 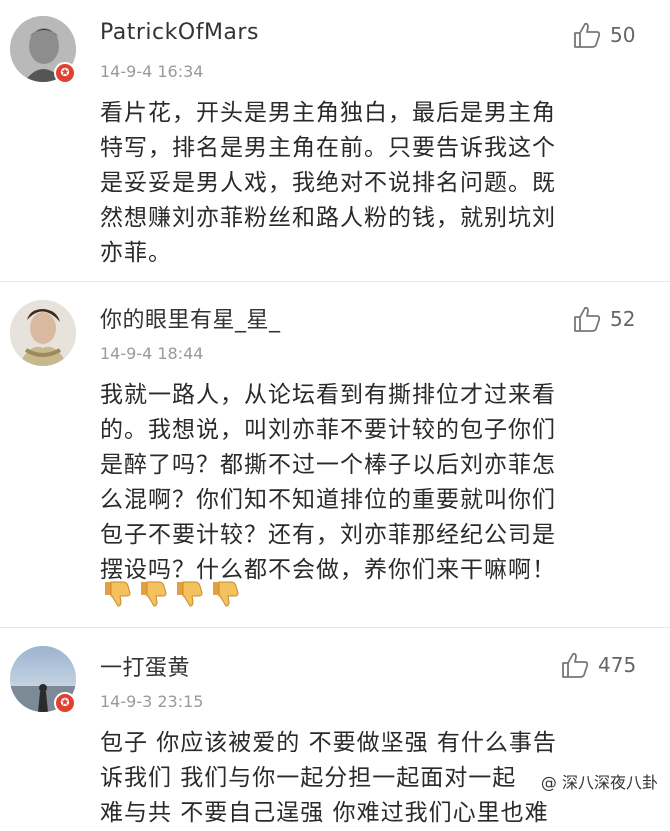 What do you see at coordinates (603, 319) in the screenshot?
I see `like-button: 52` at bounding box center [603, 319].